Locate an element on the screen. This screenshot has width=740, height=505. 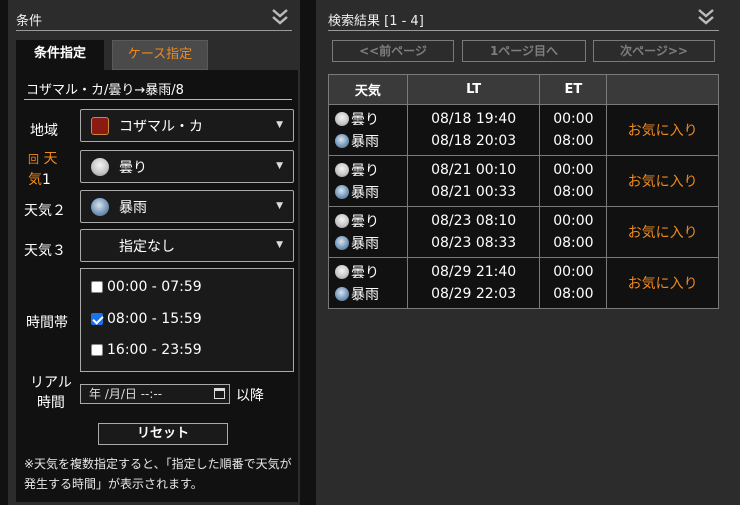
conditions-title: 条件 is located at coordinates (29, 21).